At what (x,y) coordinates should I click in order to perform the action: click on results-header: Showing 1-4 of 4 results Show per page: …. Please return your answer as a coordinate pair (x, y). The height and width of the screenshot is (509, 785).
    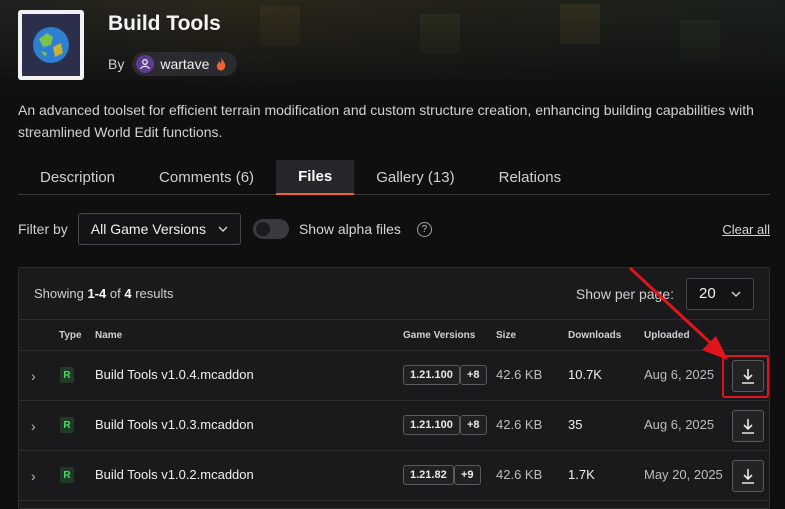
    Looking at the image, I should click on (394, 294).